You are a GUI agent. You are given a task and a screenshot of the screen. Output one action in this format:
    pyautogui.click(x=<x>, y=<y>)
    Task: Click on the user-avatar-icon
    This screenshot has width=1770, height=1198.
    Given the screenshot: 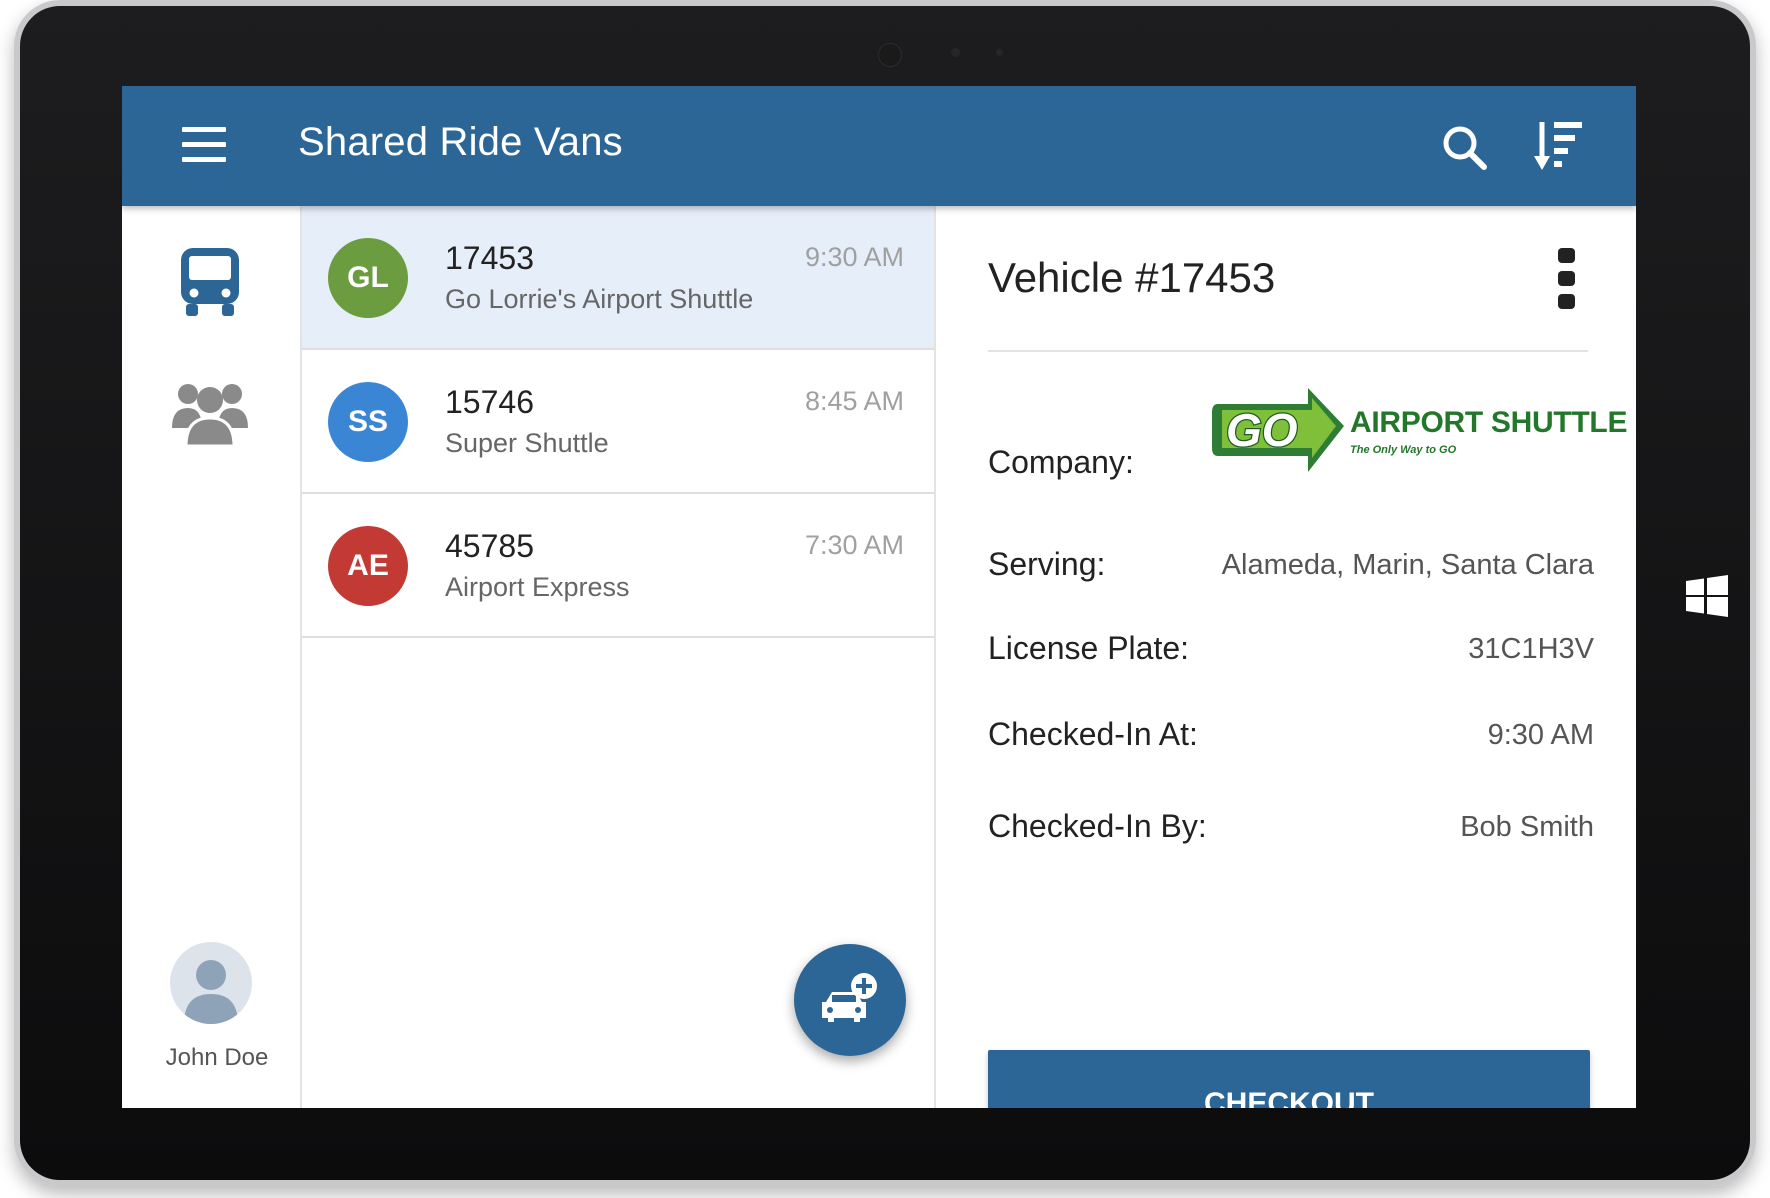 What is the action you would take?
    pyautogui.click(x=211, y=983)
    